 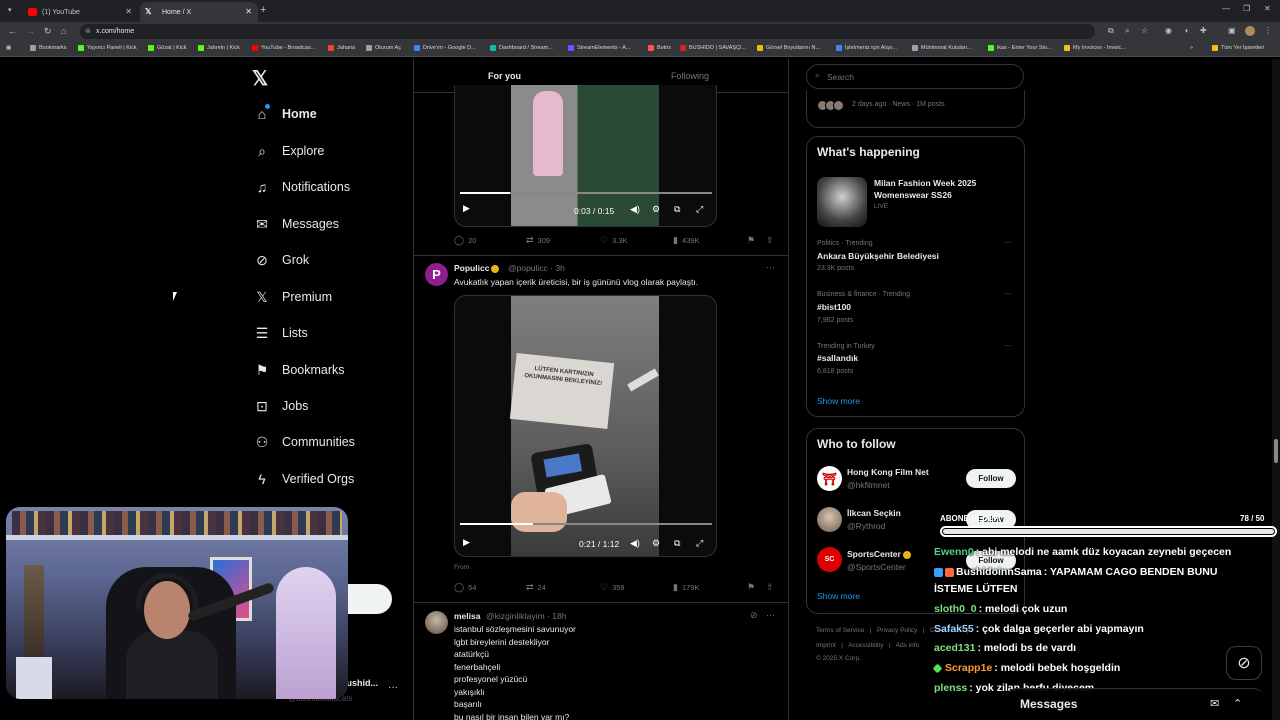 I want to click on install-icon: ⧉, so click(x=1111, y=31).